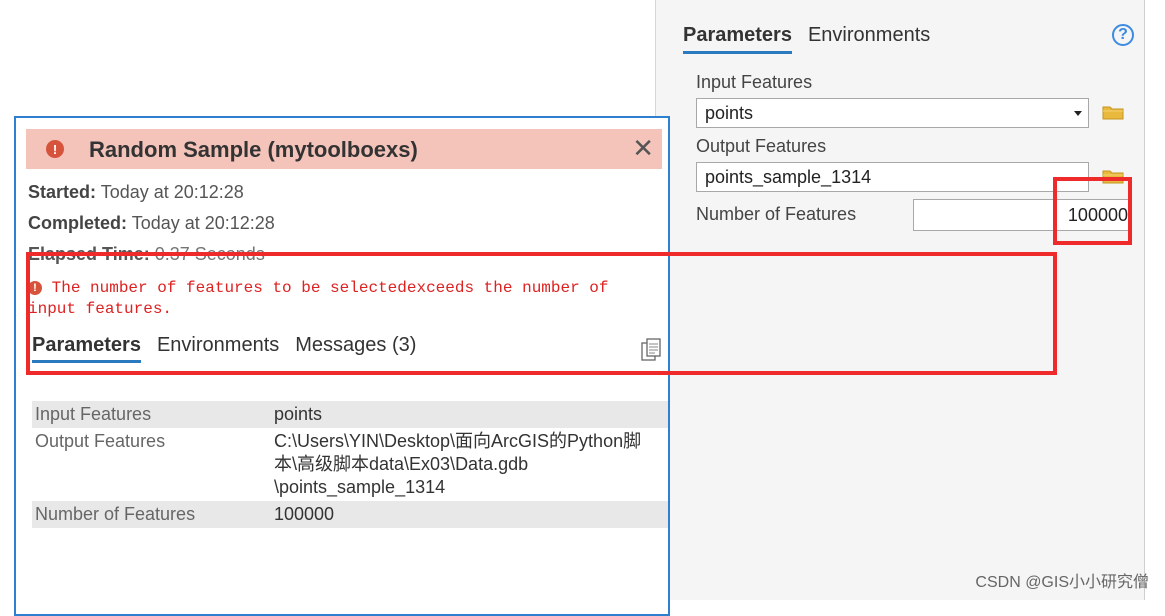 This screenshot has width=1165, height=616. I want to click on table-row: Number of Features 100000, so click(350, 514).